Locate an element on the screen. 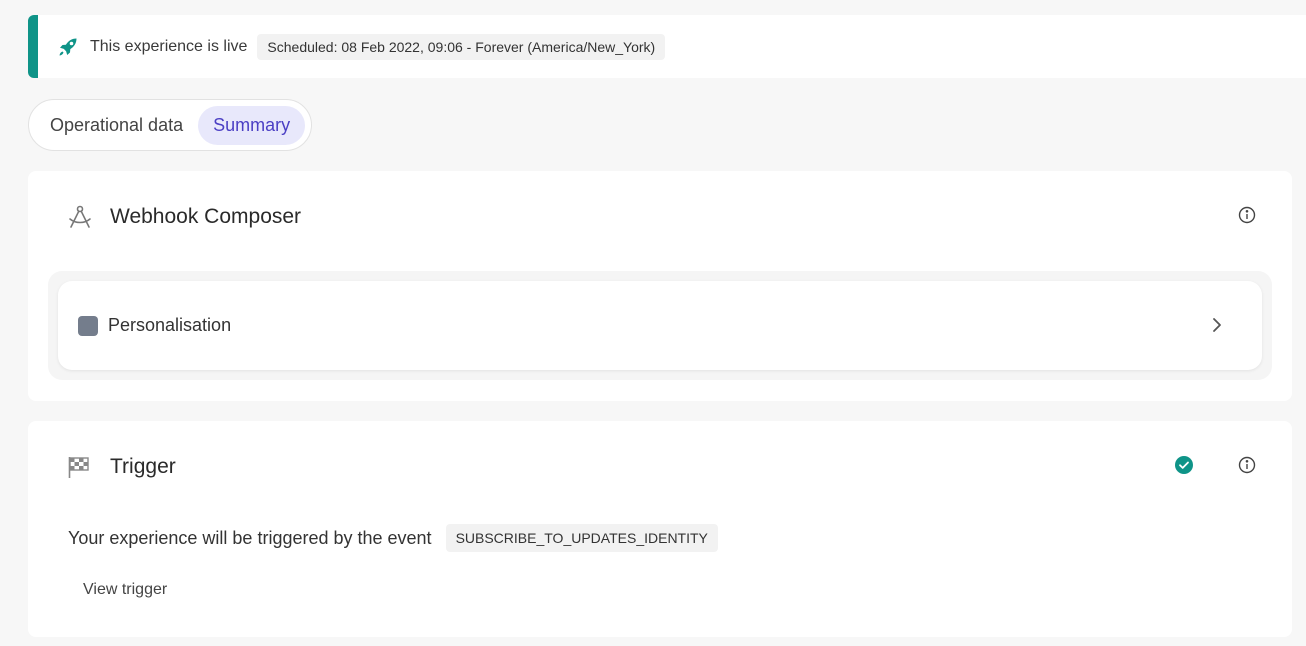 The image size is (1306, 646). webhook-composer-header: Webhook Composer is located at coordinates (183, 217).